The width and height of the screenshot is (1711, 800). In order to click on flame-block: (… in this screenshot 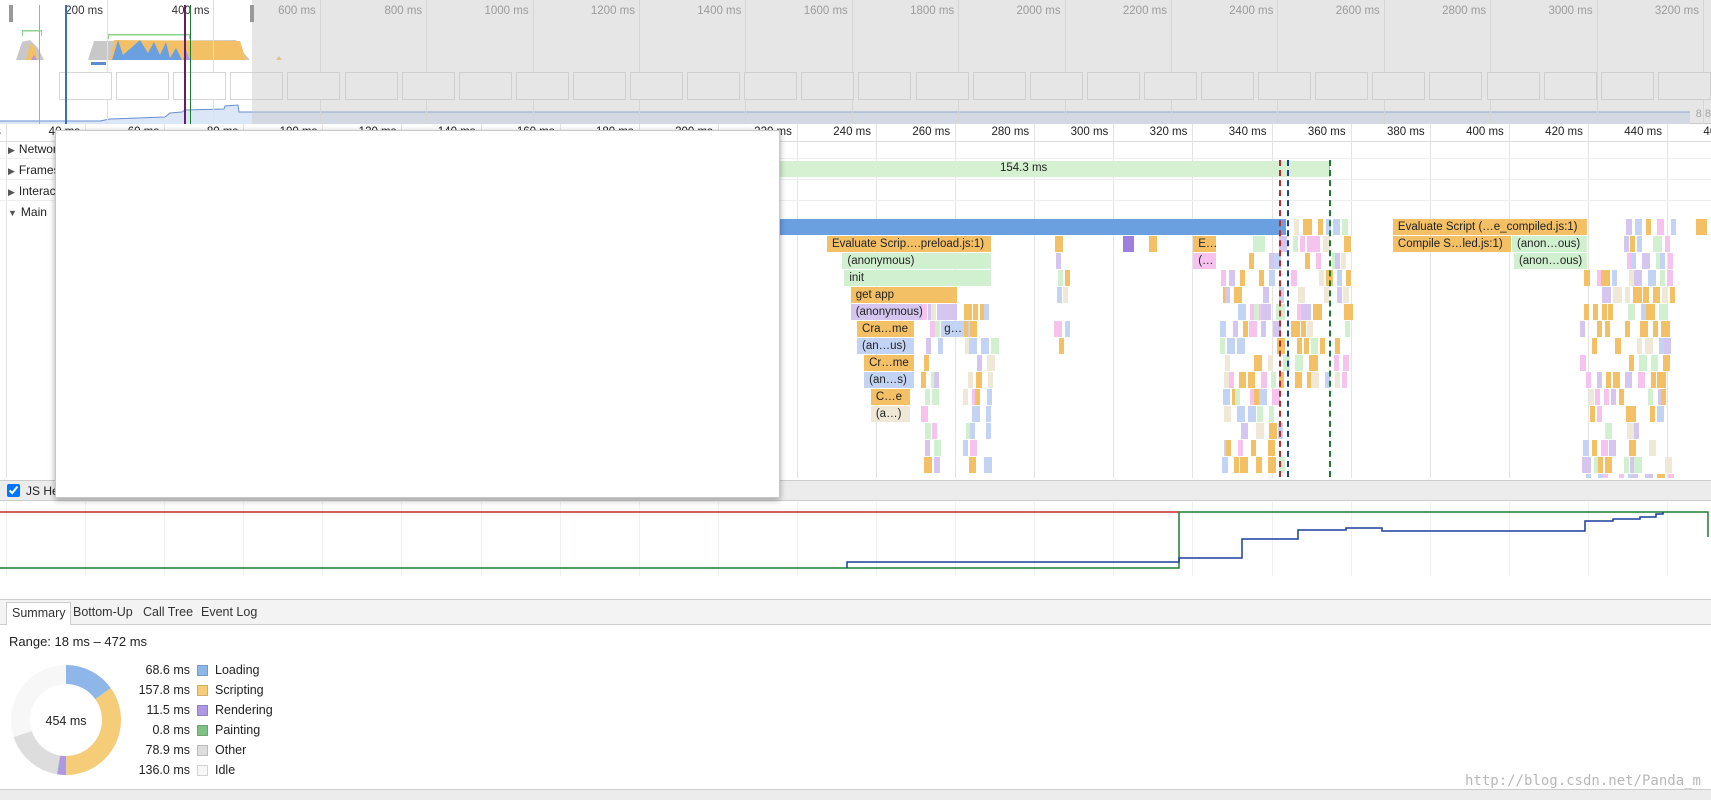, I will do `click(1205, 261)`.